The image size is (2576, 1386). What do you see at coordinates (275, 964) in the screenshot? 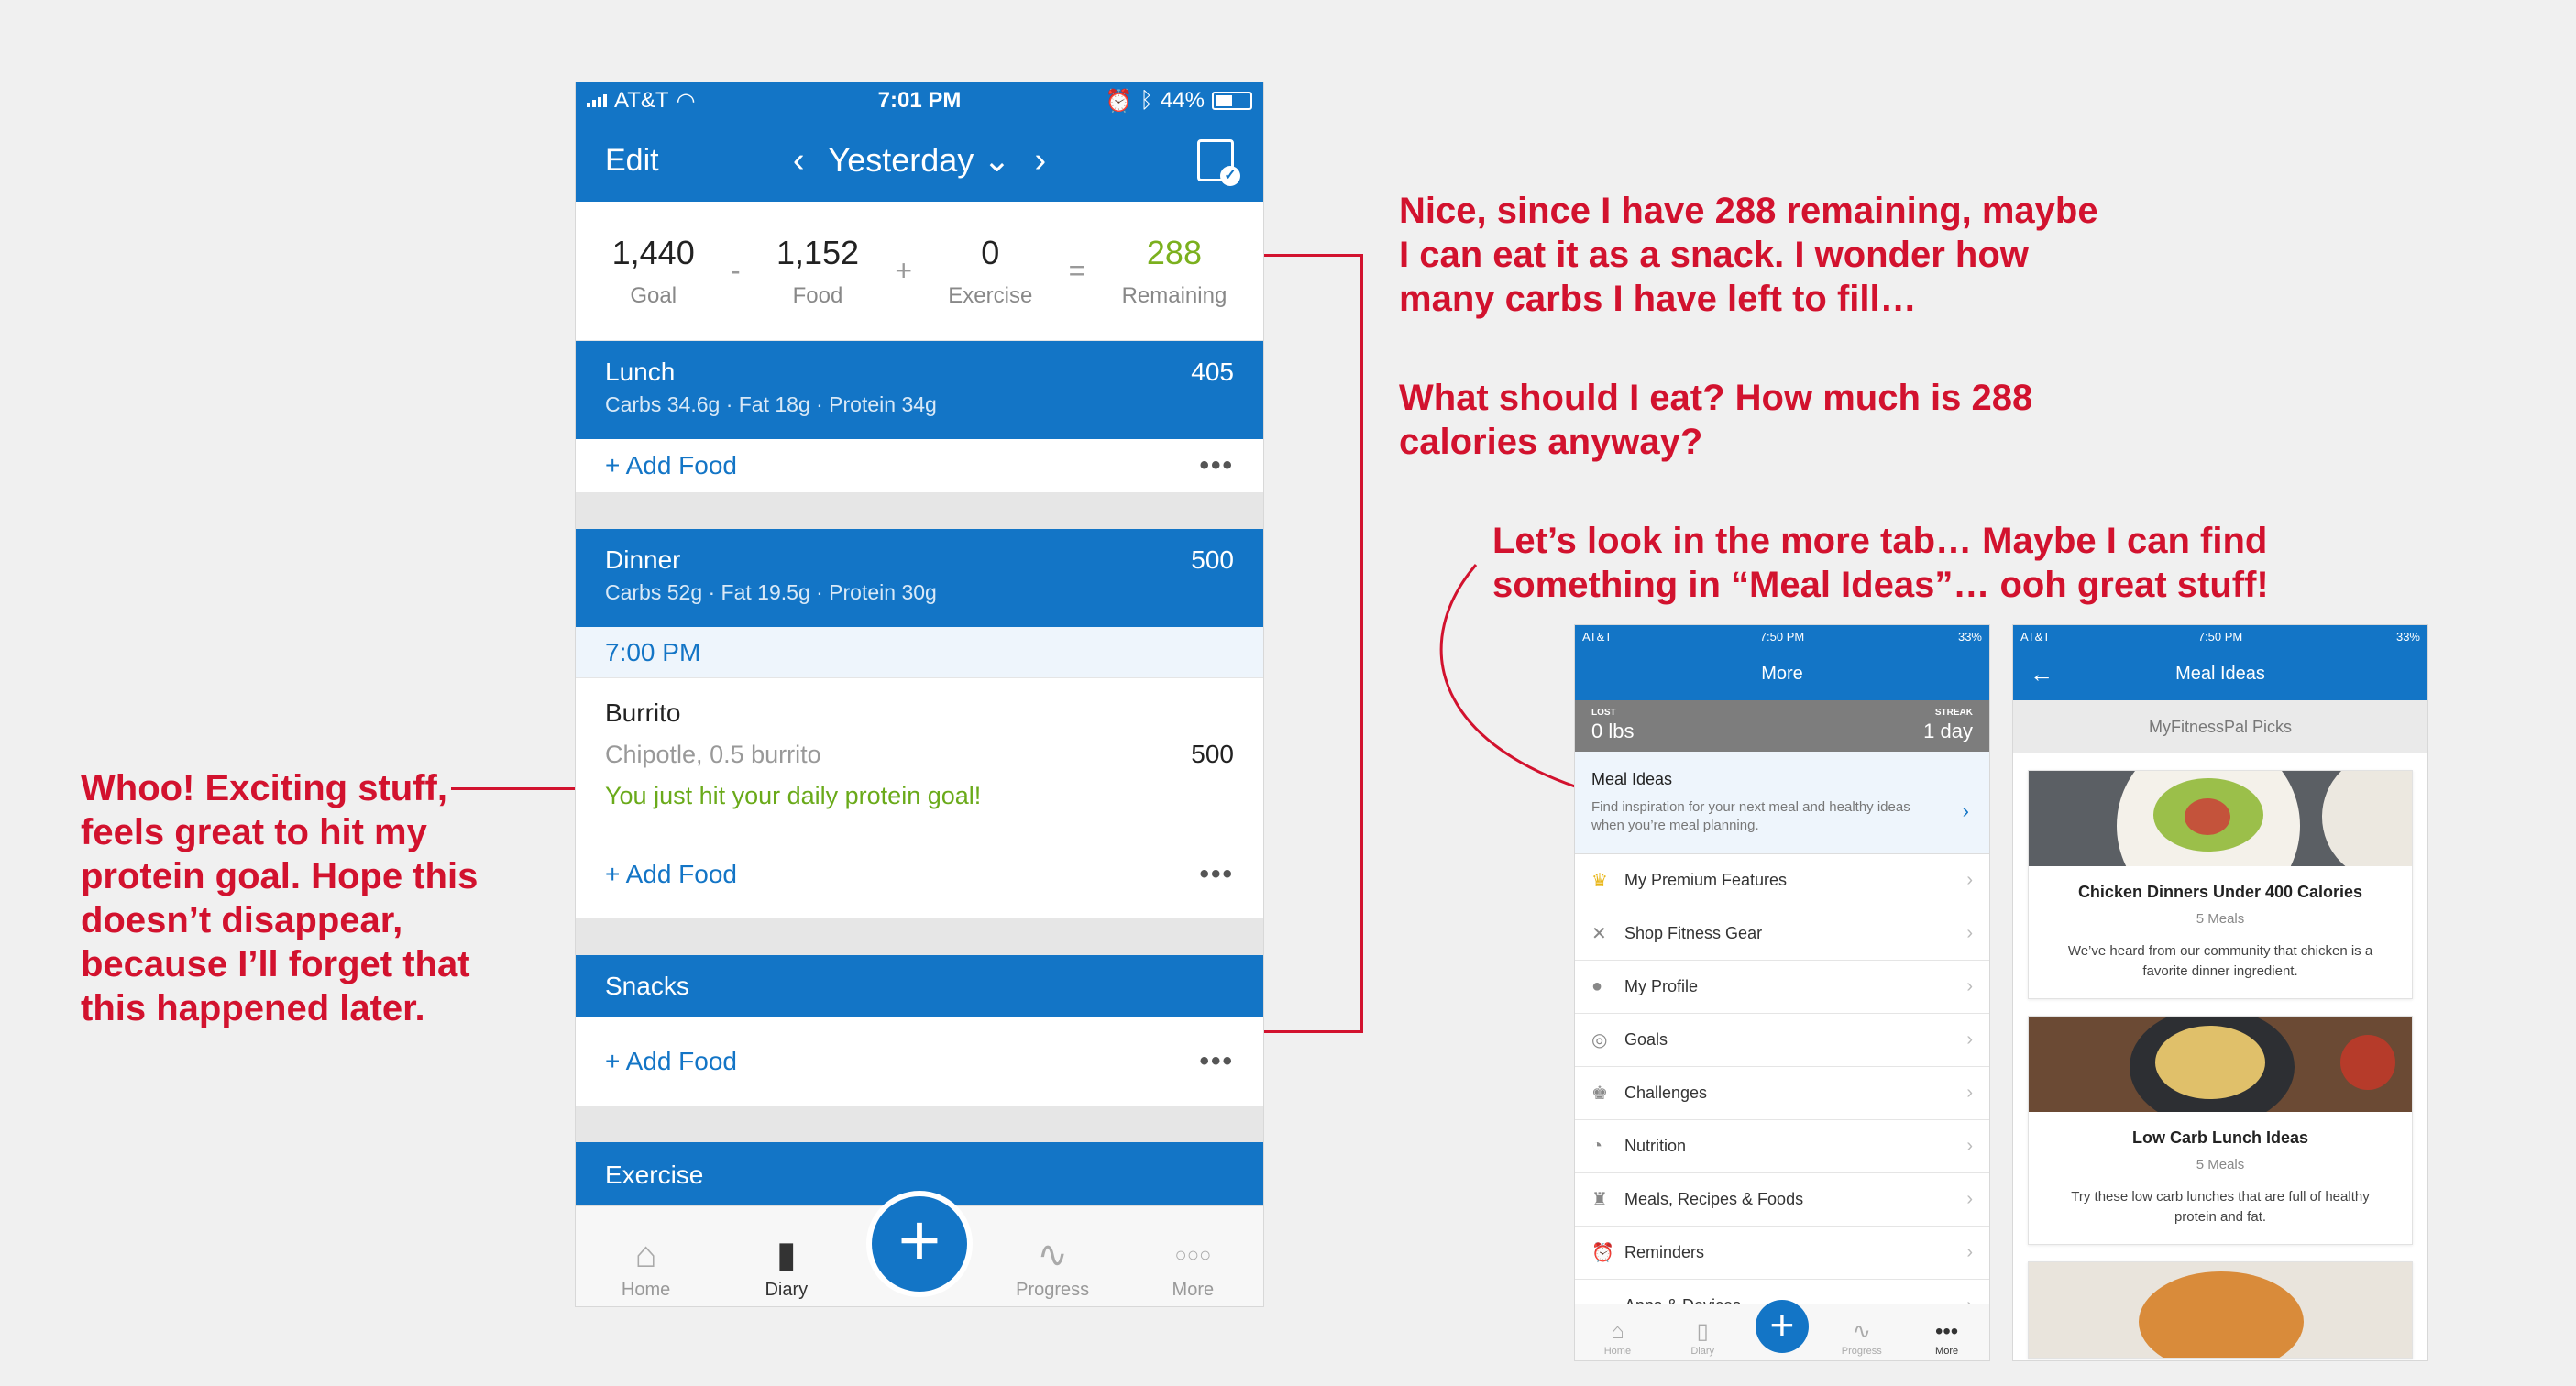
I see `annotation-line: because I’ll forget that` at bounding box center [275, 964].